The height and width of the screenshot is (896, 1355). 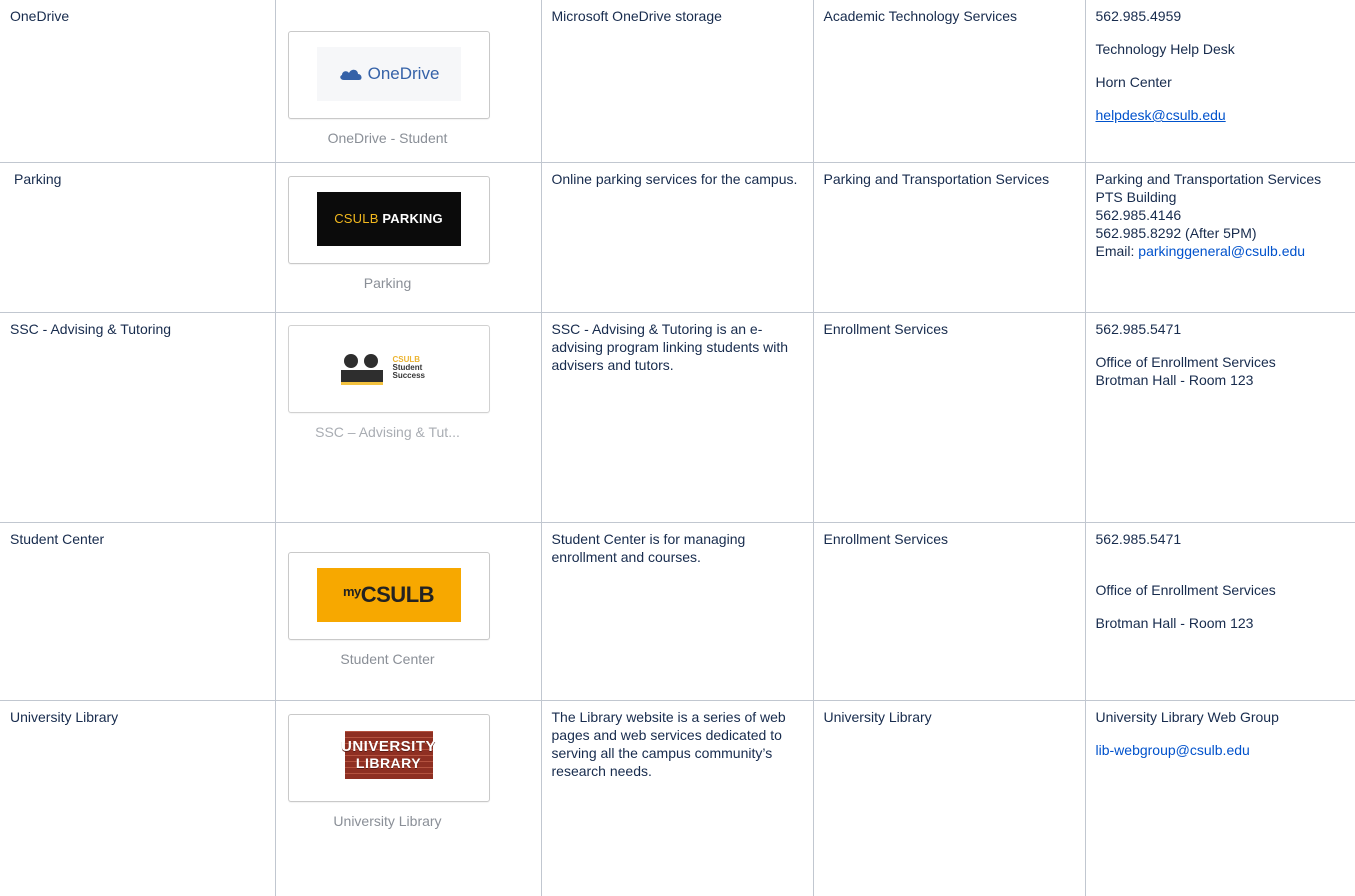 What do you see at coordinates (637, 16) in the screenshot?
I see `service-description: Microsoft OneDrive storage` at bounding box center [637, 16].